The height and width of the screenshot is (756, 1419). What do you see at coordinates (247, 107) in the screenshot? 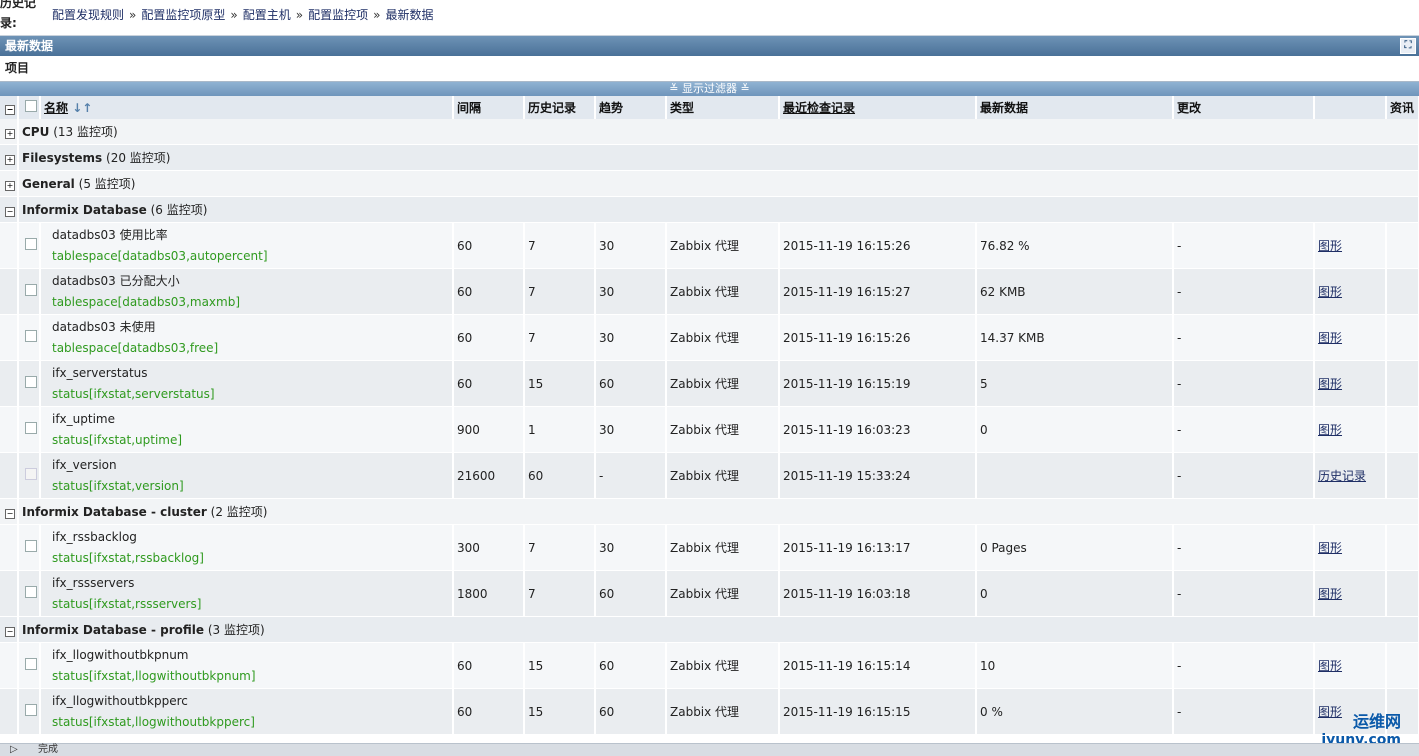
I see `col-name: 名称 ↓↑` at bounding box center [247, 107].